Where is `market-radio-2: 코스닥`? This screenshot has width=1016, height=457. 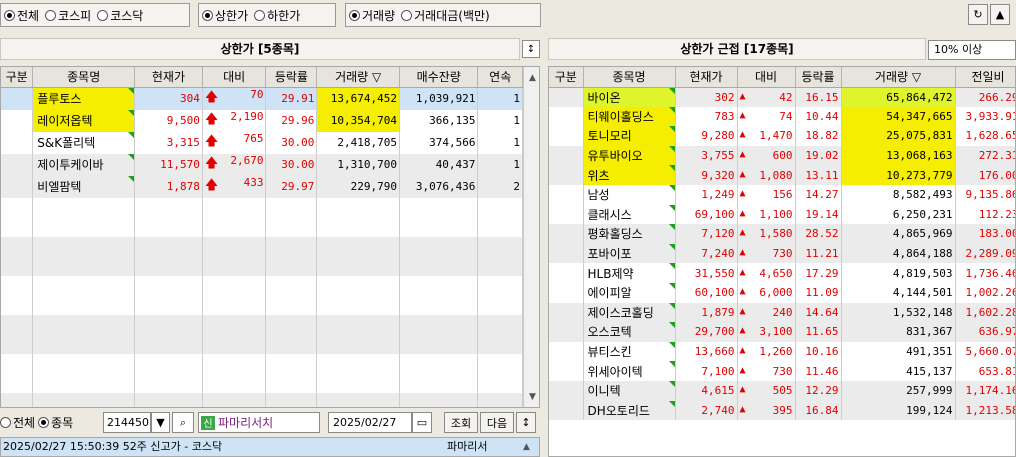
market-radio-2: 코스닥 is located at coordinates (120, 15).